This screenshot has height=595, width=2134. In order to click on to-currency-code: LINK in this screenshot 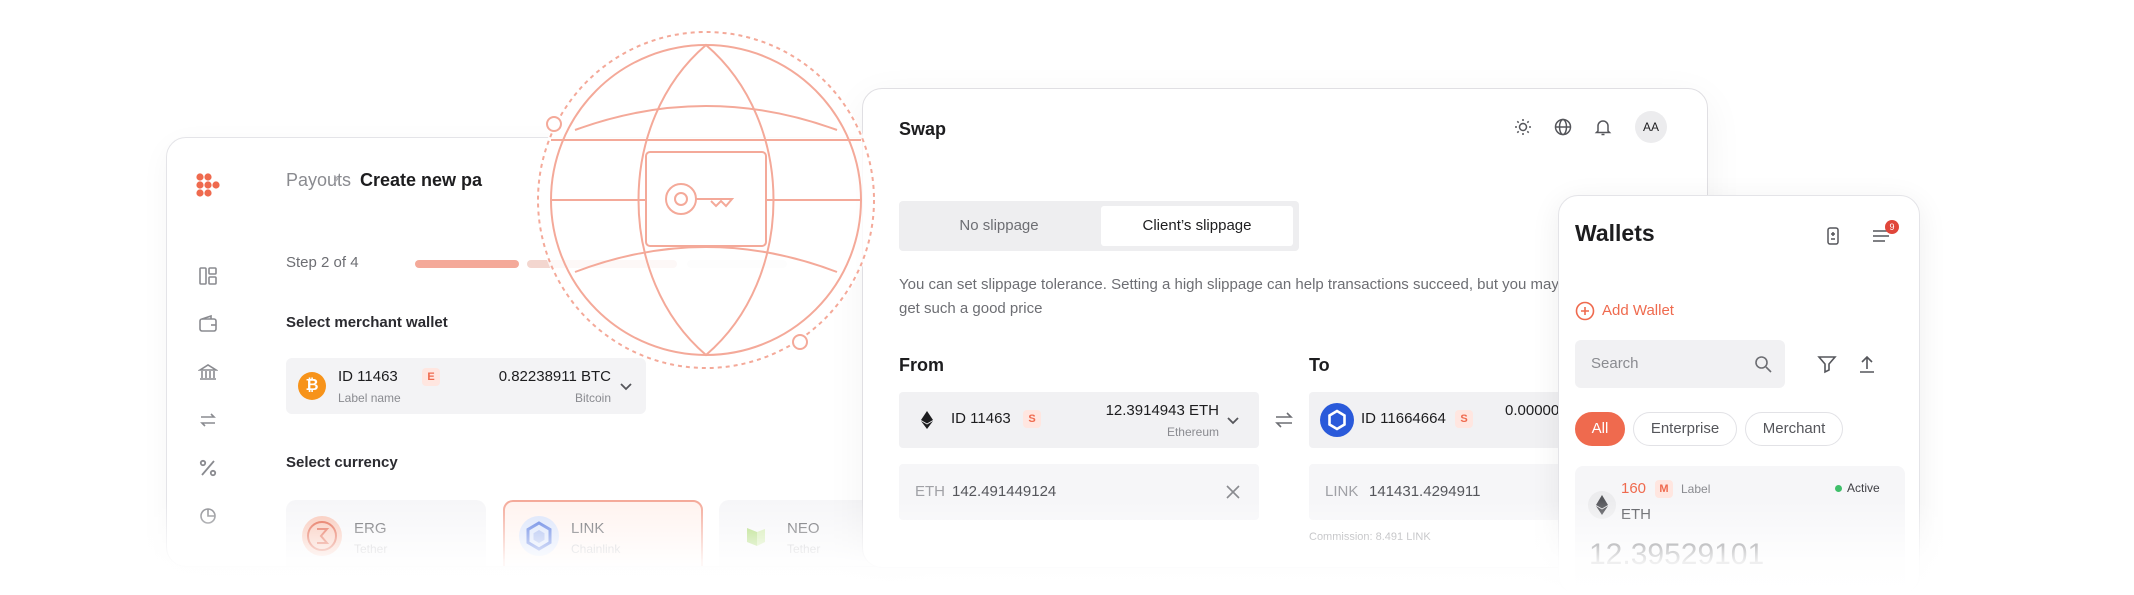, I will do `click(1342, 491)`.